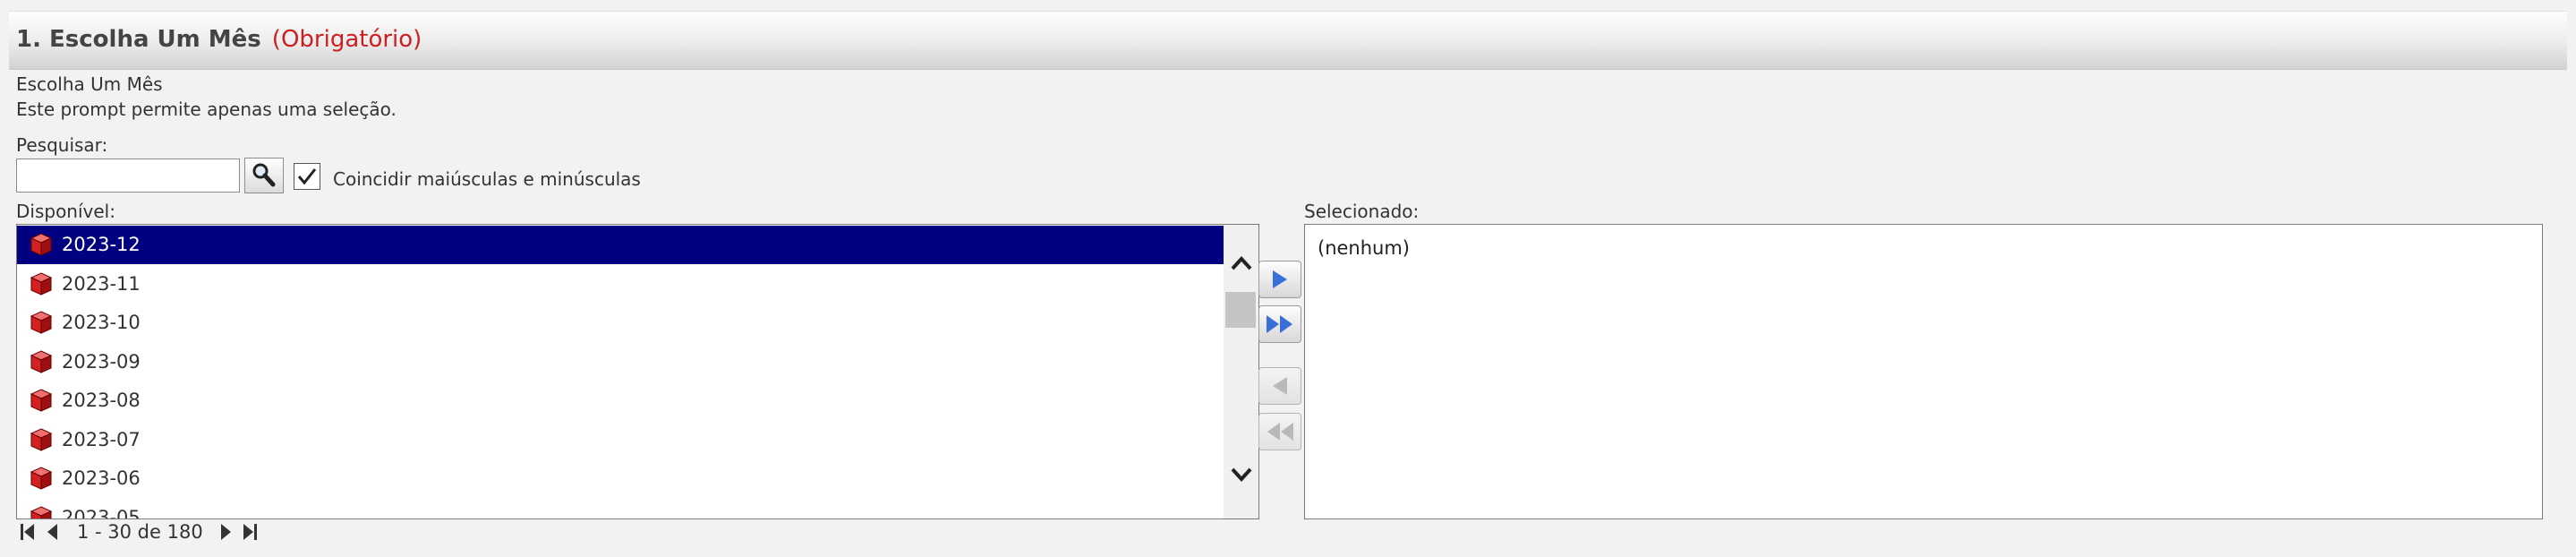 The height and width of the screenshot is (557, 2576). What do you see at coordinates (128, 176) in the screenshot?
I see `search-input` at bounding box center [128, 176].